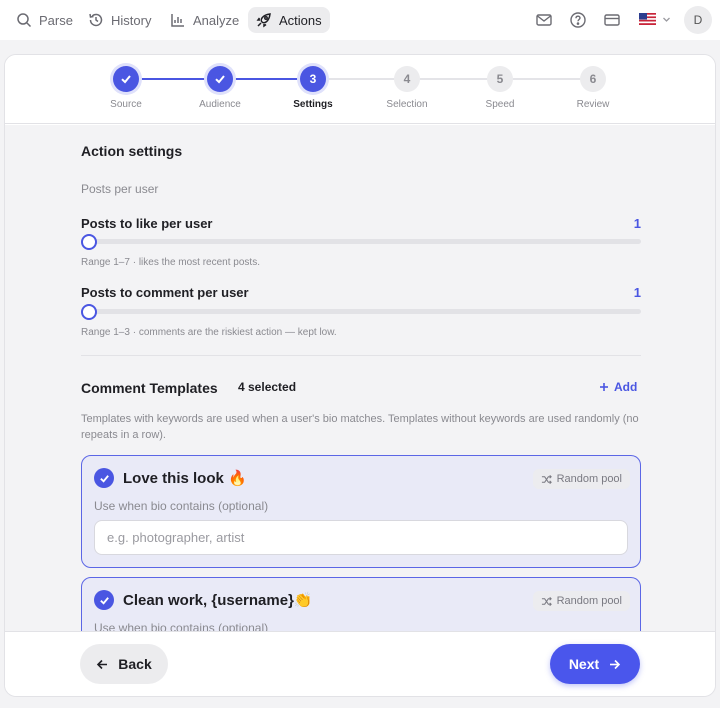 The height and width of the screenshot is (708, 720). Describe the element at coordinates (584, 664) in the screenshot. I see `next-label: Next` at that location.